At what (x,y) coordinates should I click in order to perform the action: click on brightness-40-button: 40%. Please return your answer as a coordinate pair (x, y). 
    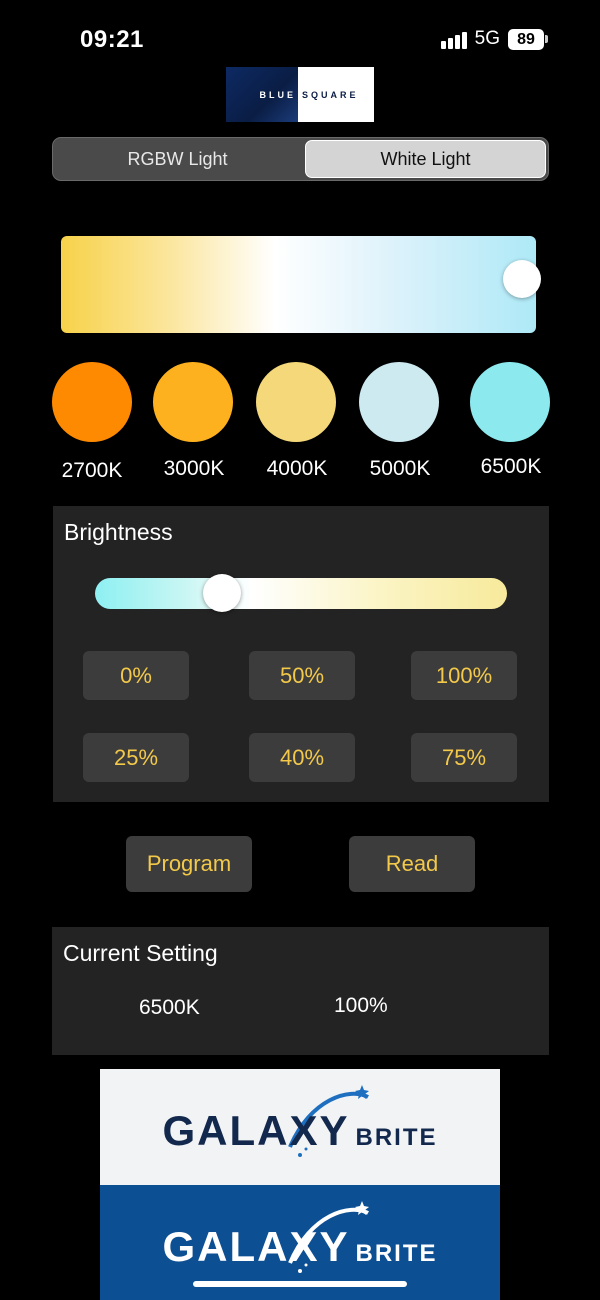
    Looking at the image, I should click on (302, 757).